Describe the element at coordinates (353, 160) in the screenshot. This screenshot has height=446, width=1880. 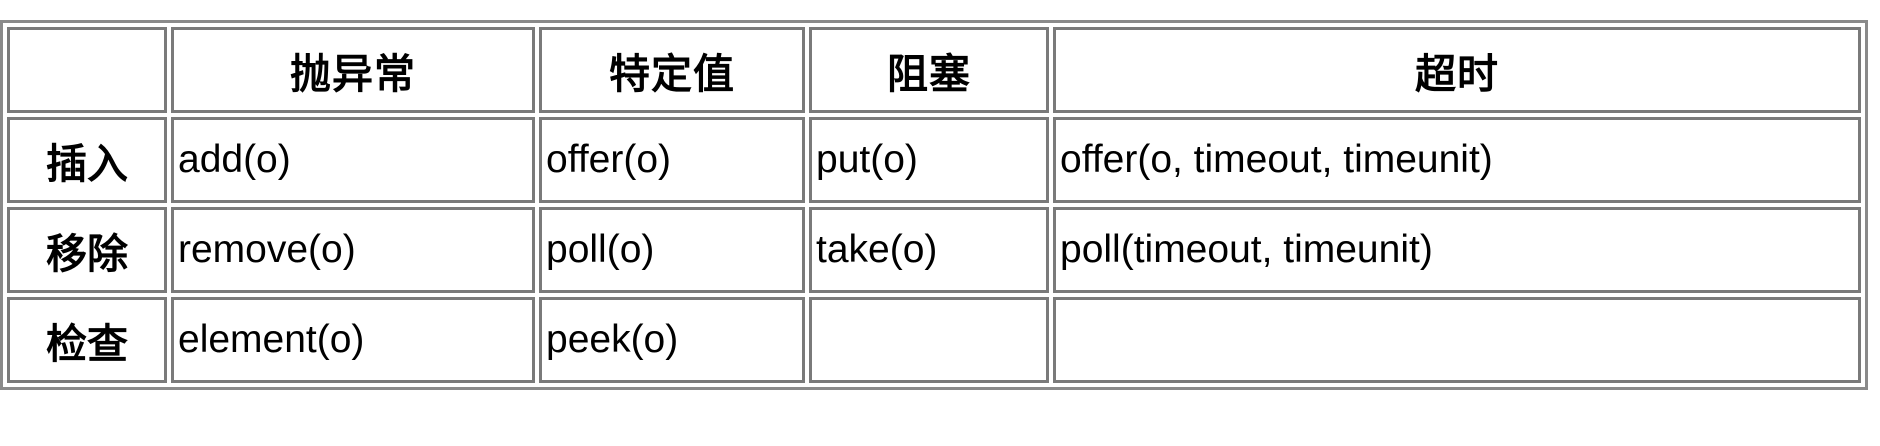
I see `table-cell: add(o)` at that location.